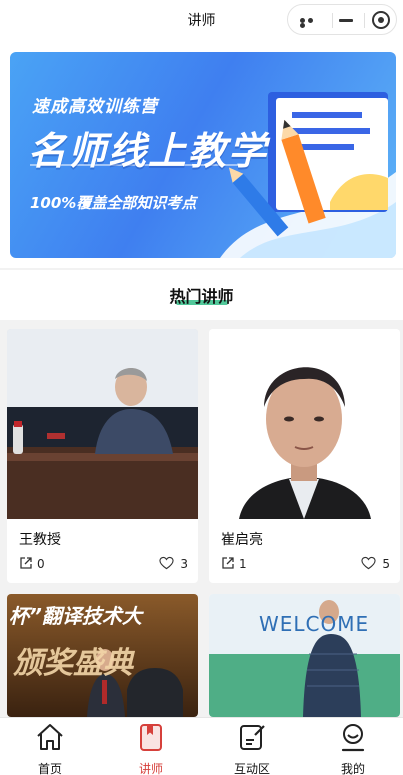 This screenshot has height=775, width=403. What do you see at coordinates (252, 737) in the screenshot?
I see `edit-note-icon` at bounding box center [252, 737].